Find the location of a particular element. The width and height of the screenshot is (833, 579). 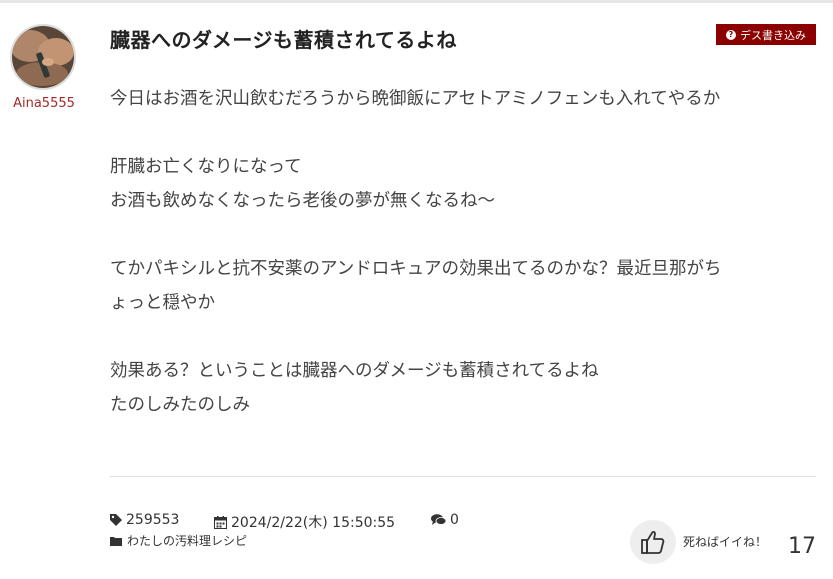

thumbs-up-icon is located at coordinates (653, 542).